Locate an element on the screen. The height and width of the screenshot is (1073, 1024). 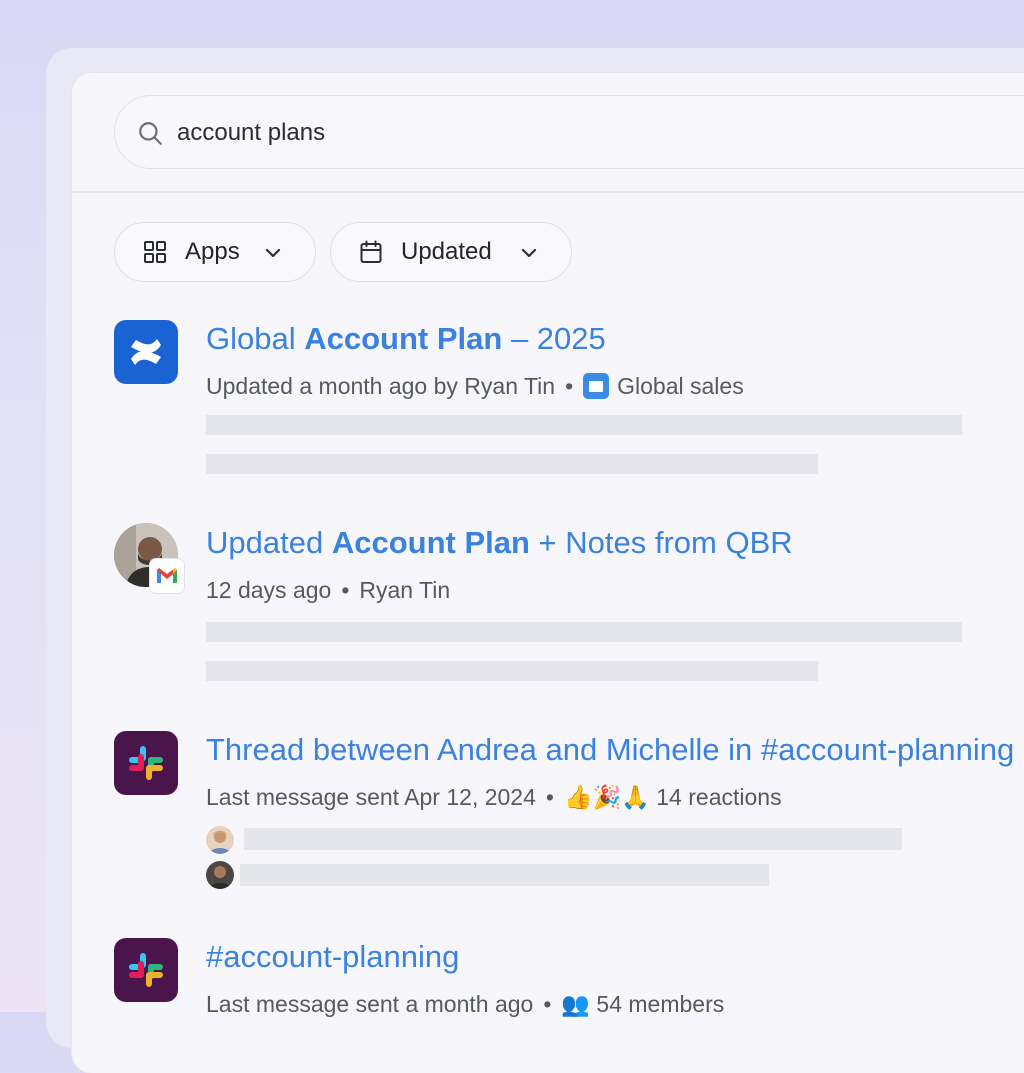
members-count: 54 members is located at coordinates (660, 1004).